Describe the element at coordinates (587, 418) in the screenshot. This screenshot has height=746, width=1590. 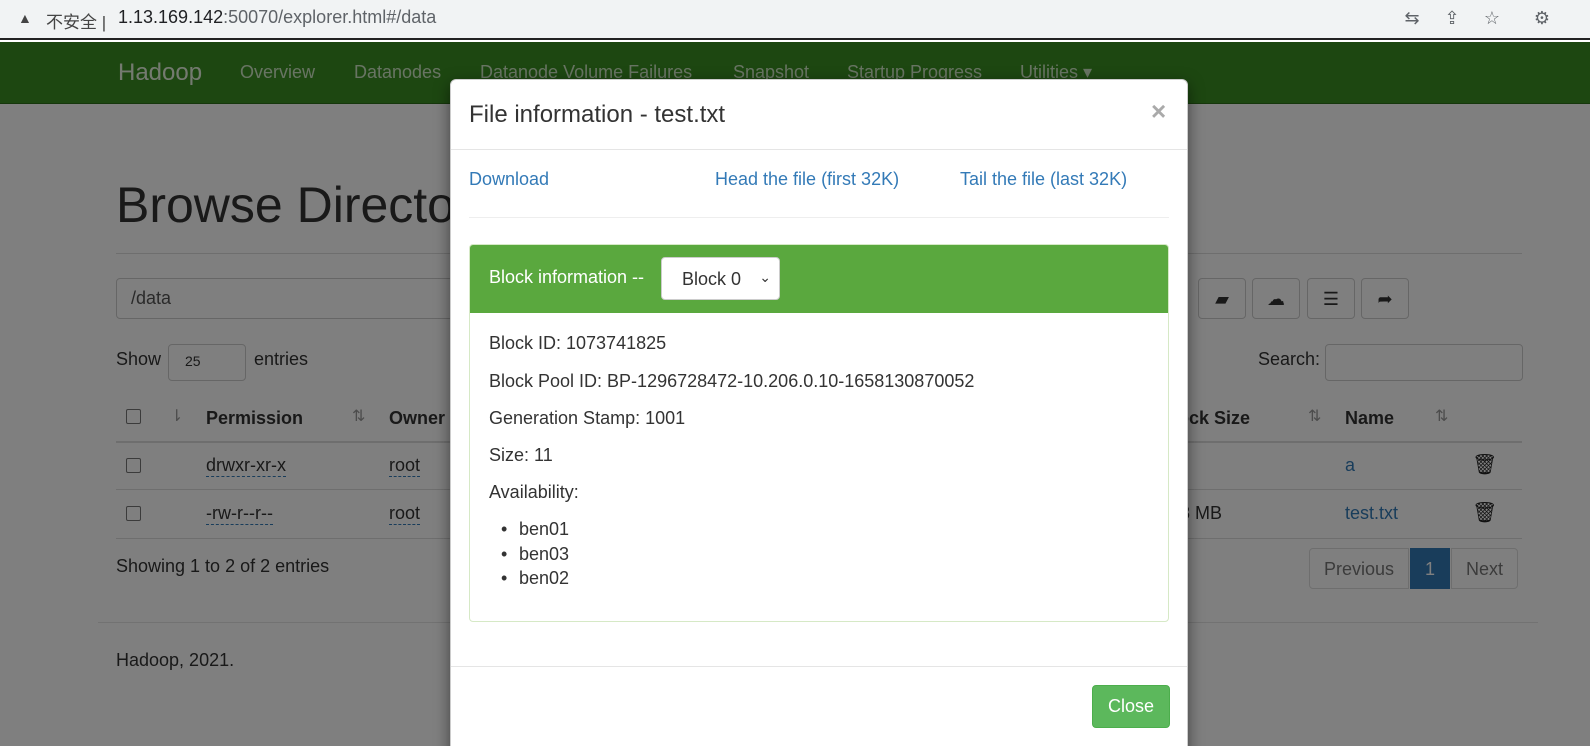
I see `generation-stamp: Generation Stamp: 1001` at that location.